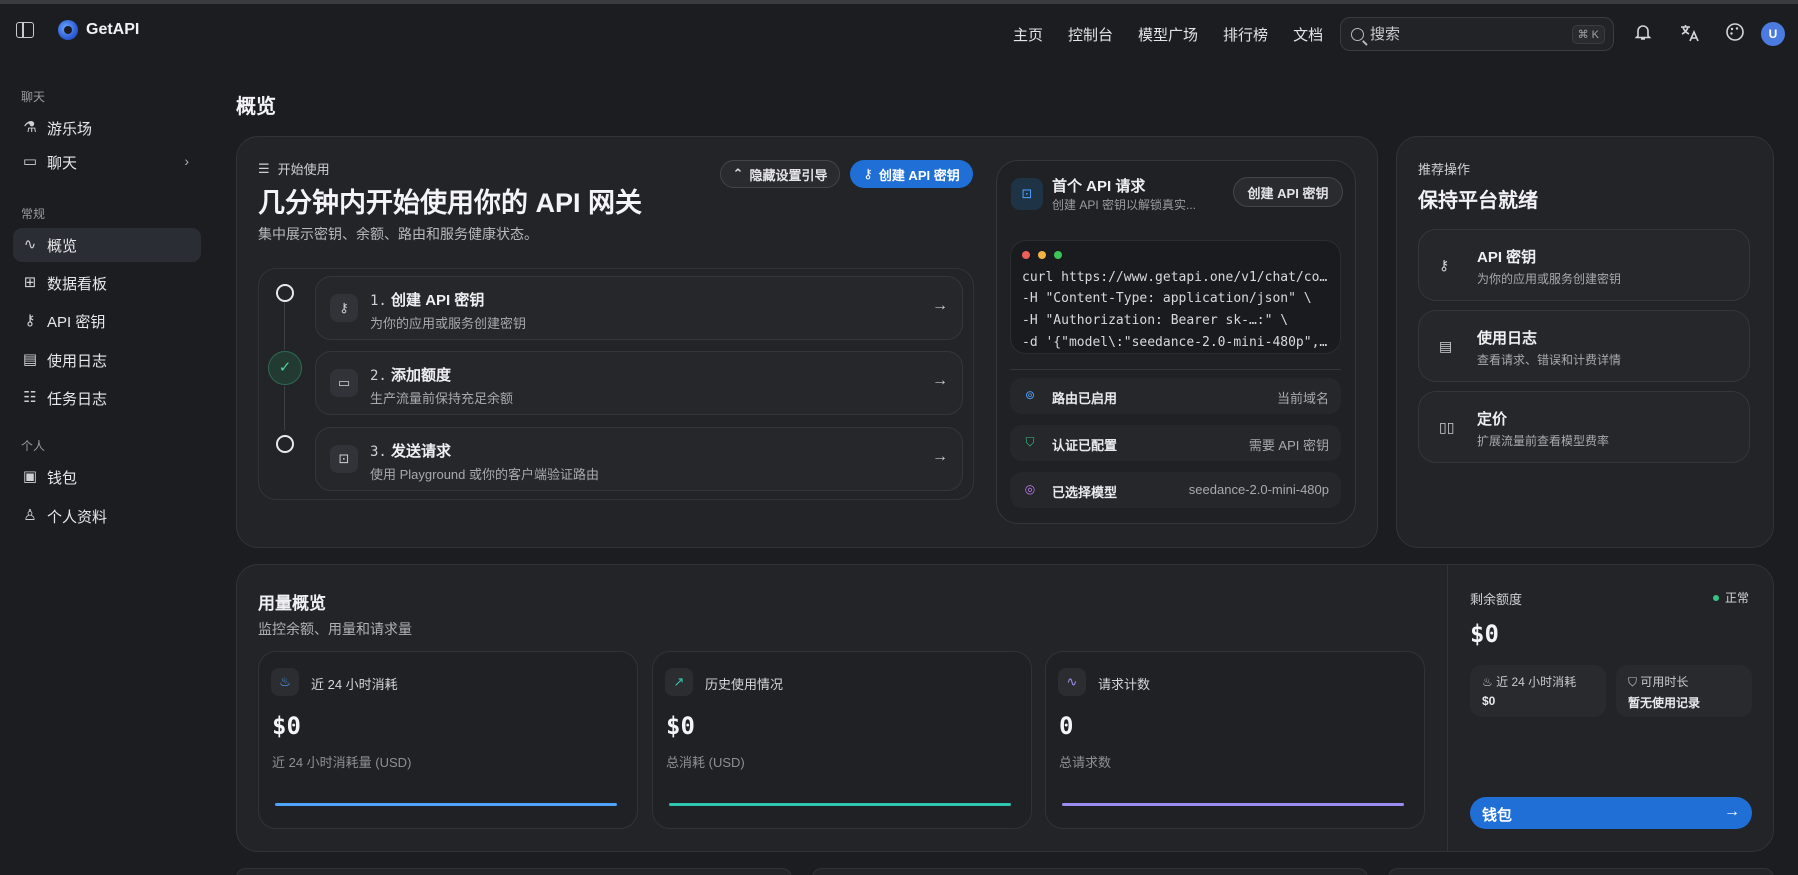  I want to click on user-icon: ♙, so click(30, 515).